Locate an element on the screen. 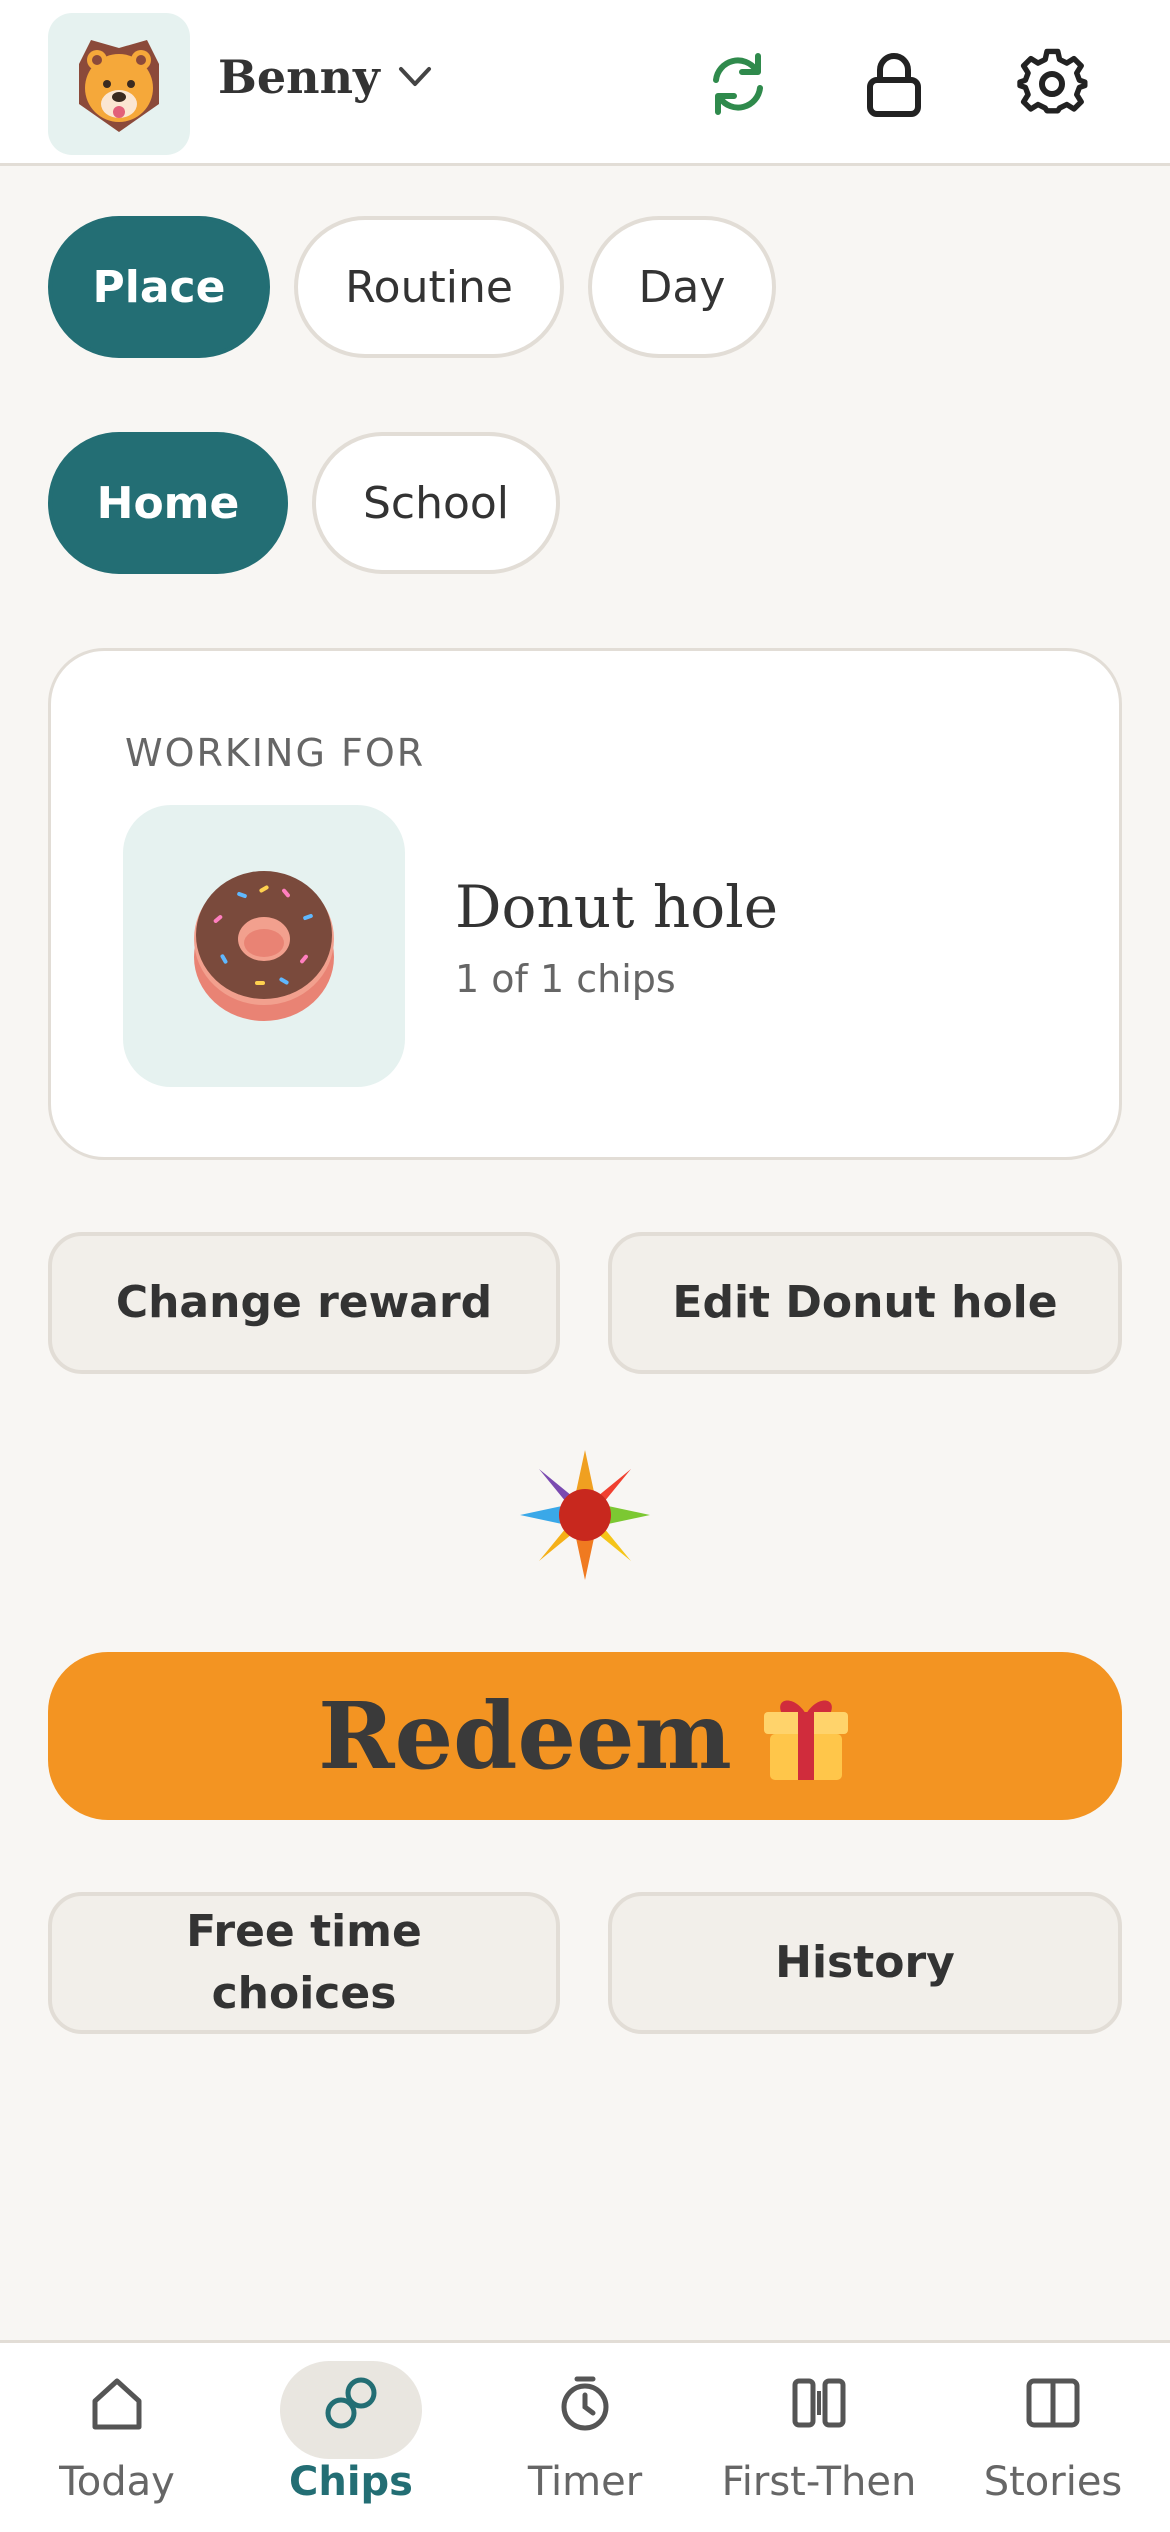  nav-stories: Stories is located at coordinates (1053, 2437).